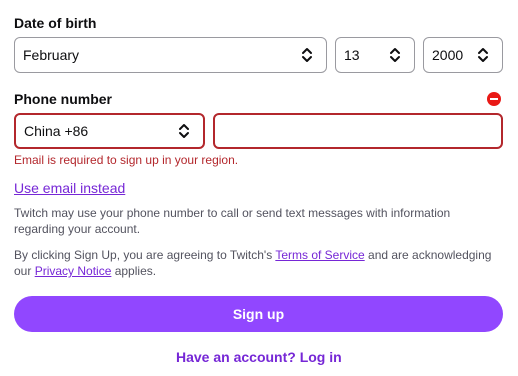 This screenshot has height=376, width=518. Describe the element at coordinates (170, 55) in the screenshot. I see `dob-month-select: February` at that location.